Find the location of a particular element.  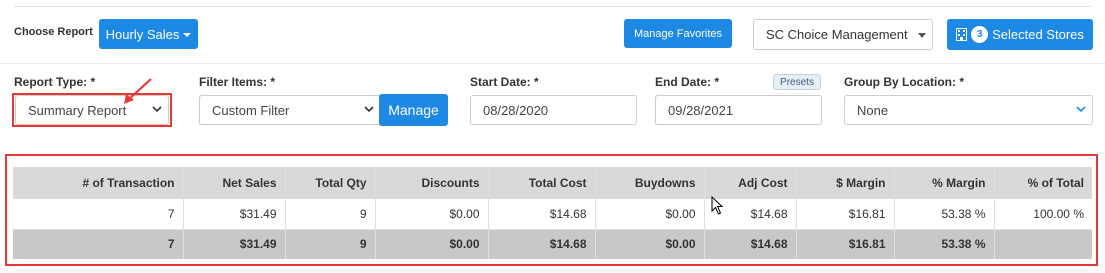

start-date-label: Start Date: * is located at coordinates (504, 82).